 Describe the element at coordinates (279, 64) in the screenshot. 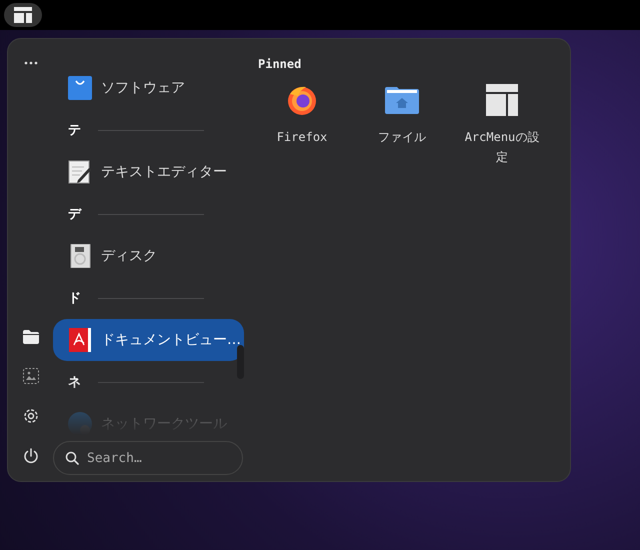

I see `pinned-heading: Pinned` at that location.